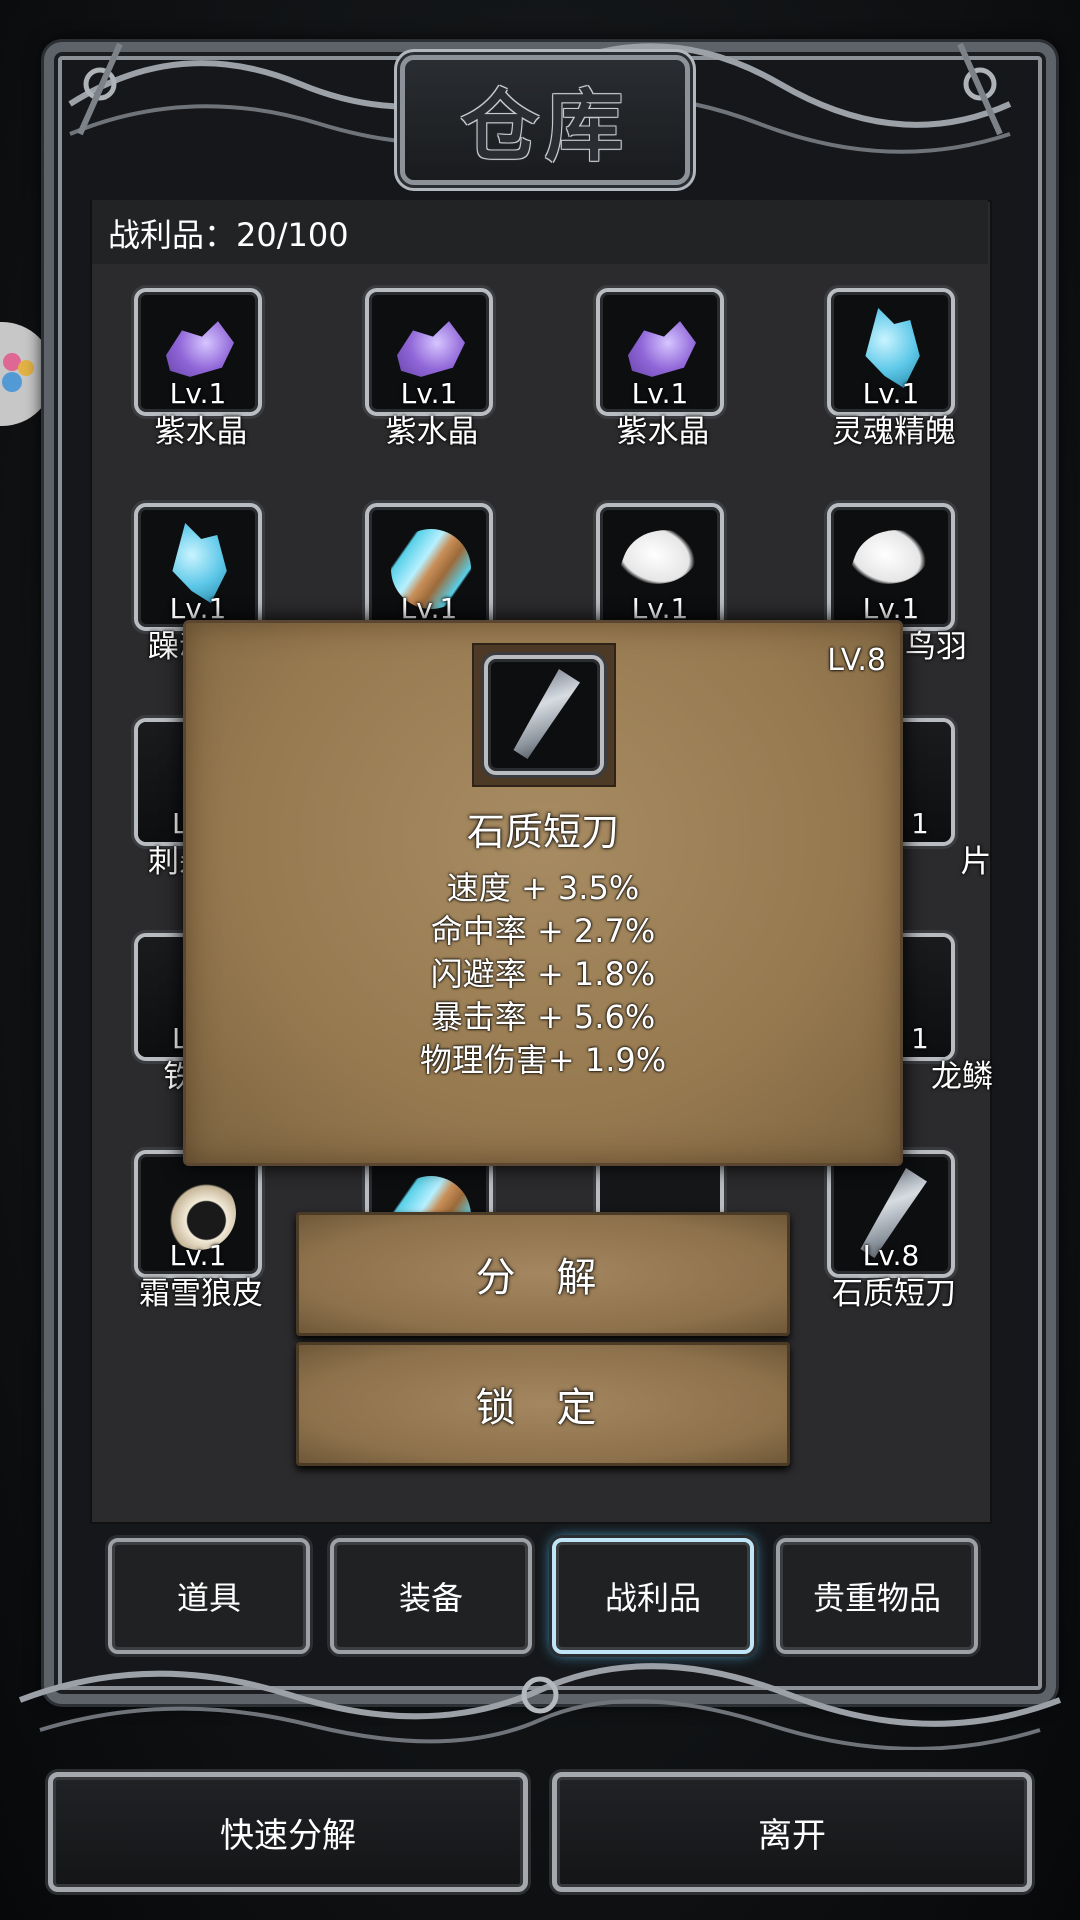 This screenshot has height=1920, width=1080. I want to click on stat-line: 闪避率 + 1.8%, so click(543, 974).